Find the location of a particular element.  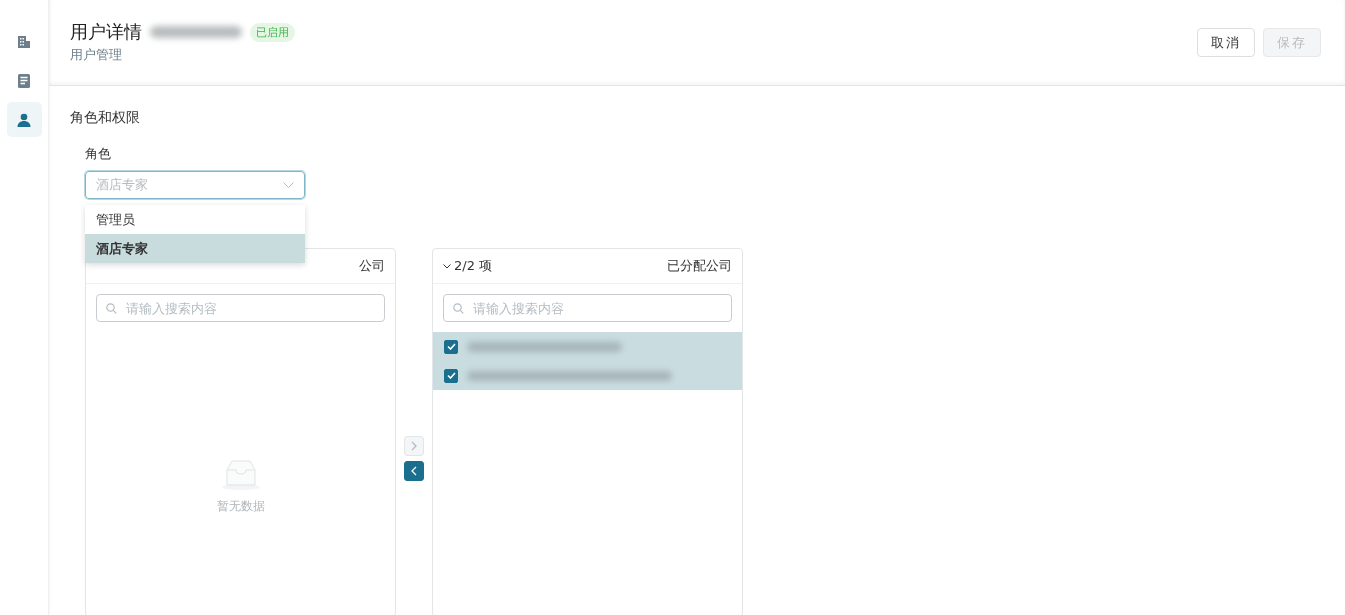

select-all-toggle: 2/2 项 is located at coordinates (468, 266).